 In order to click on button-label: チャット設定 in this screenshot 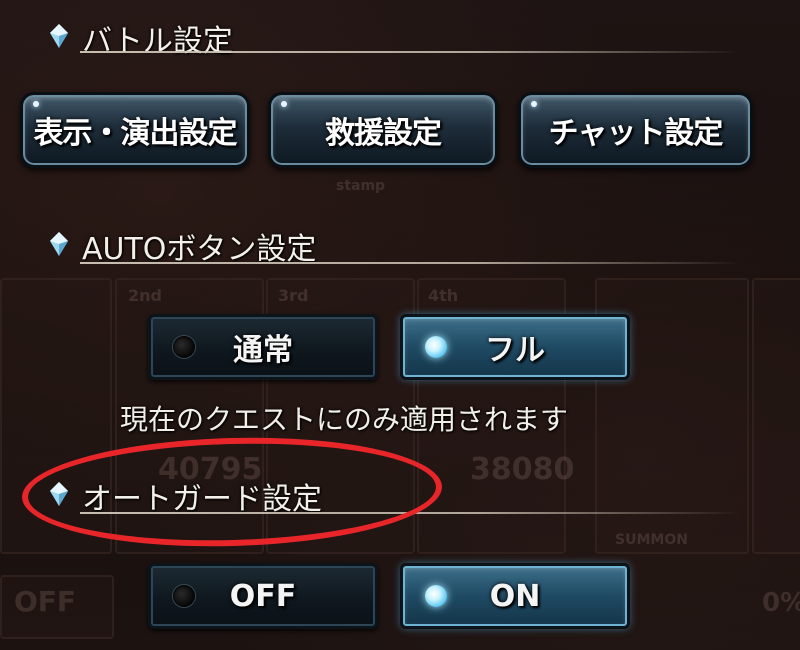, I will do `click(636, 133)`.